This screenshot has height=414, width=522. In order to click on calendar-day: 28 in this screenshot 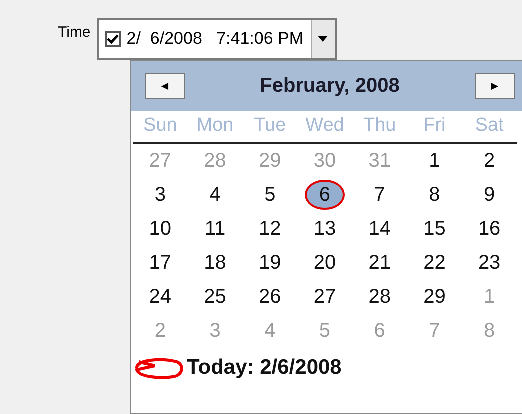, I will do `click(379, 297)`.